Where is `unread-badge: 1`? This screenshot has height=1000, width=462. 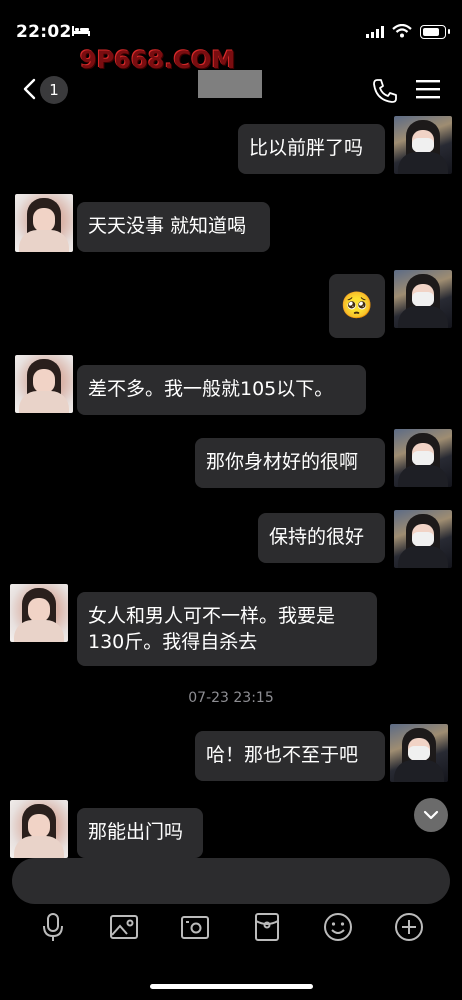 unread-badge: 1 is located at coordinates (54, 90).